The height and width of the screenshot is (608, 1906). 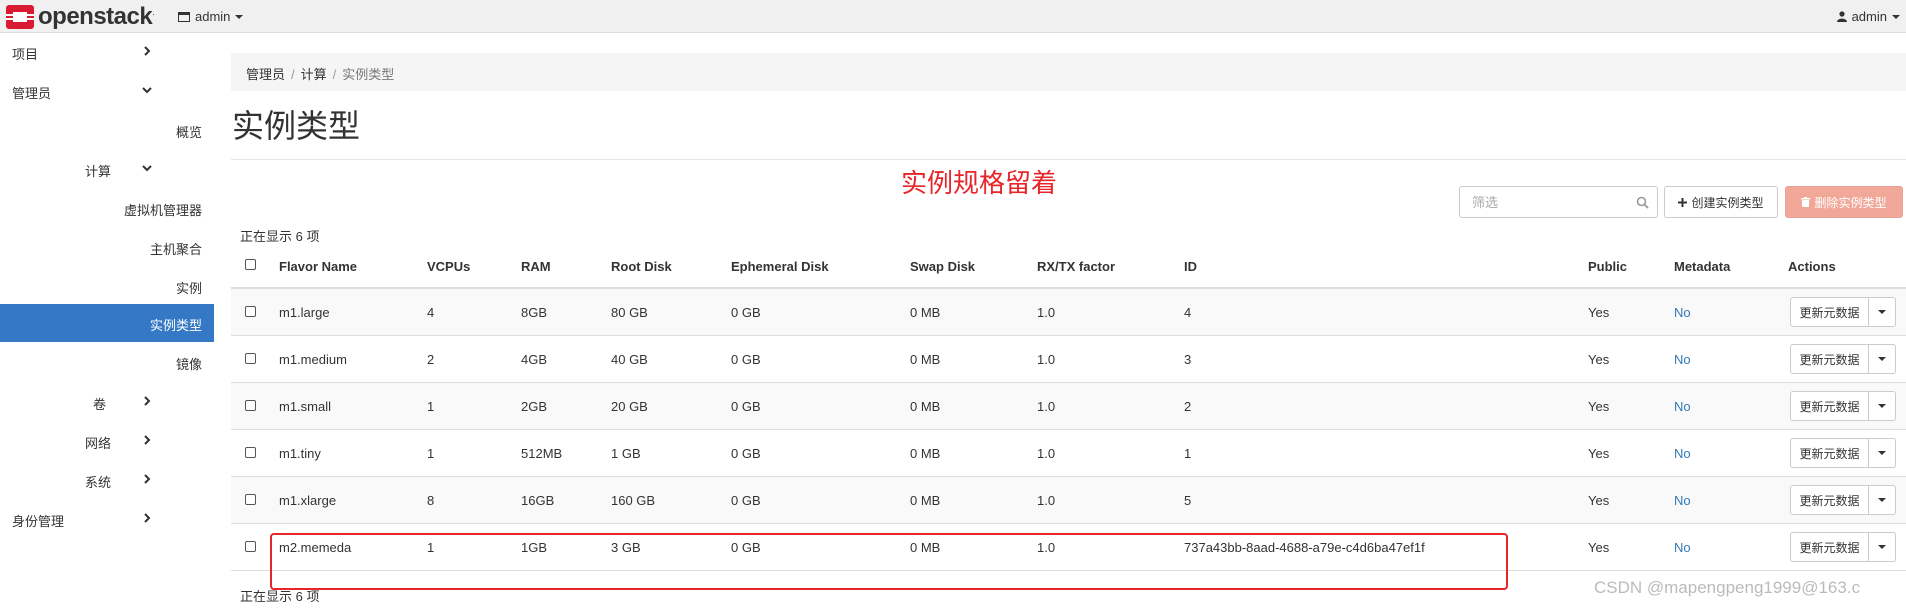 What do you see at coordinates (1727, 587) in the screenshot?
I see `csdn-watermark: CSDN @mapengpeng1999@163.c` at bounding box center [1727, 587].